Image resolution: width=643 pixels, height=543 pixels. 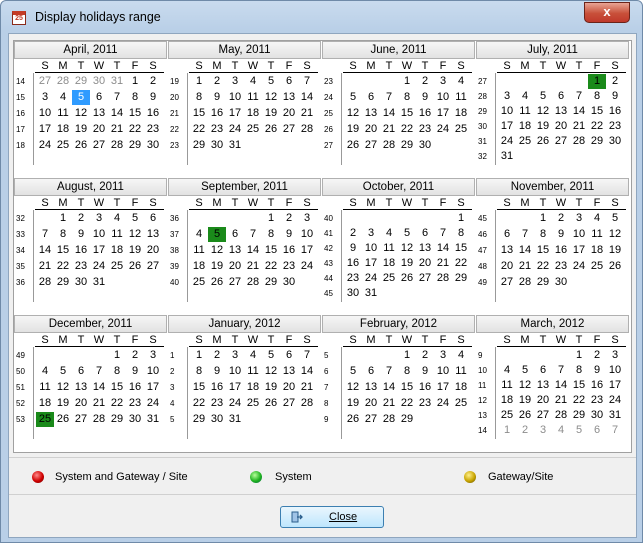 I want to click on day-cell: 12, so click(x=271, y=371).